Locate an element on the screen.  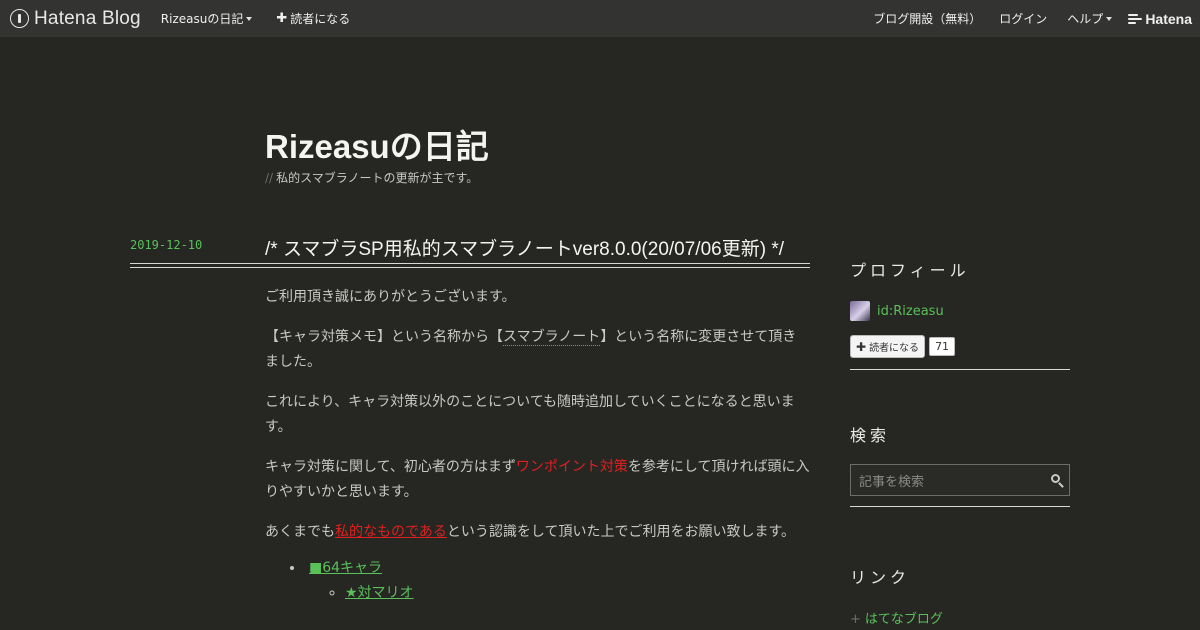
blog-description: //私的スマブラノートの更新が主です。 is located at coordinates (371, 177).